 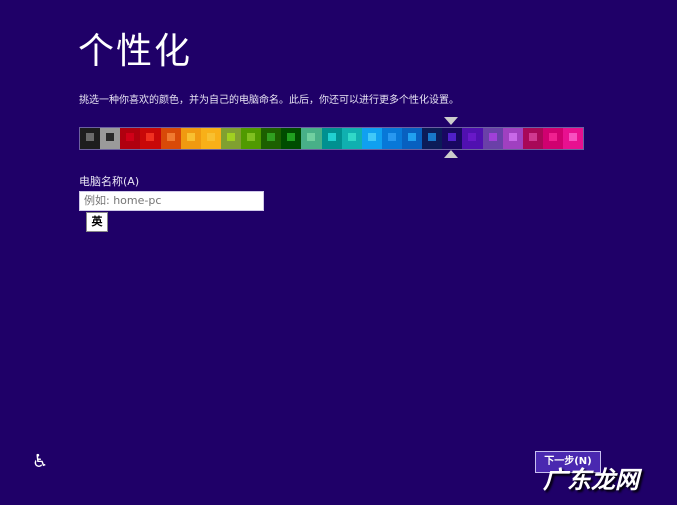 What do you see at coordinates (591, 480) in the screenshot?
I see `watermark: 广东龙网` at bounding box center [591, 480].